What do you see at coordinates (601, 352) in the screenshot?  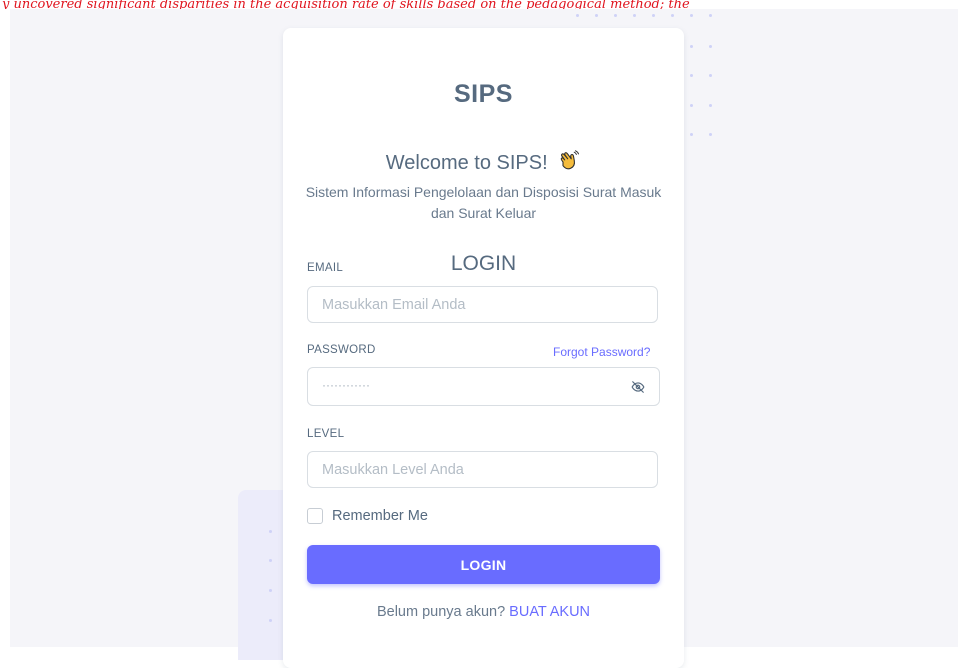 I see `forgot-password-link: Forgot Password?` at bounding box center [601, 352].